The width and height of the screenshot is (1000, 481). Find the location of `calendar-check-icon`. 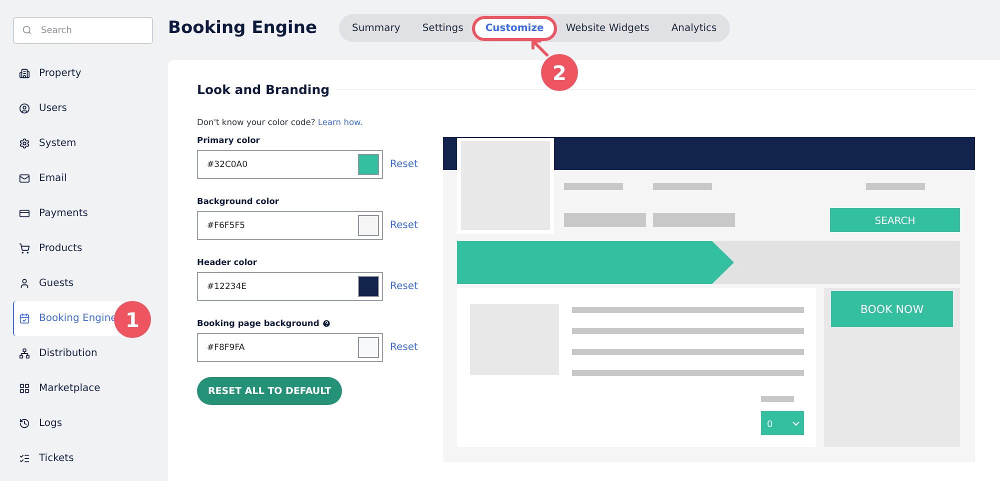

calendar-check-icon is located at coordinates (24, 318).